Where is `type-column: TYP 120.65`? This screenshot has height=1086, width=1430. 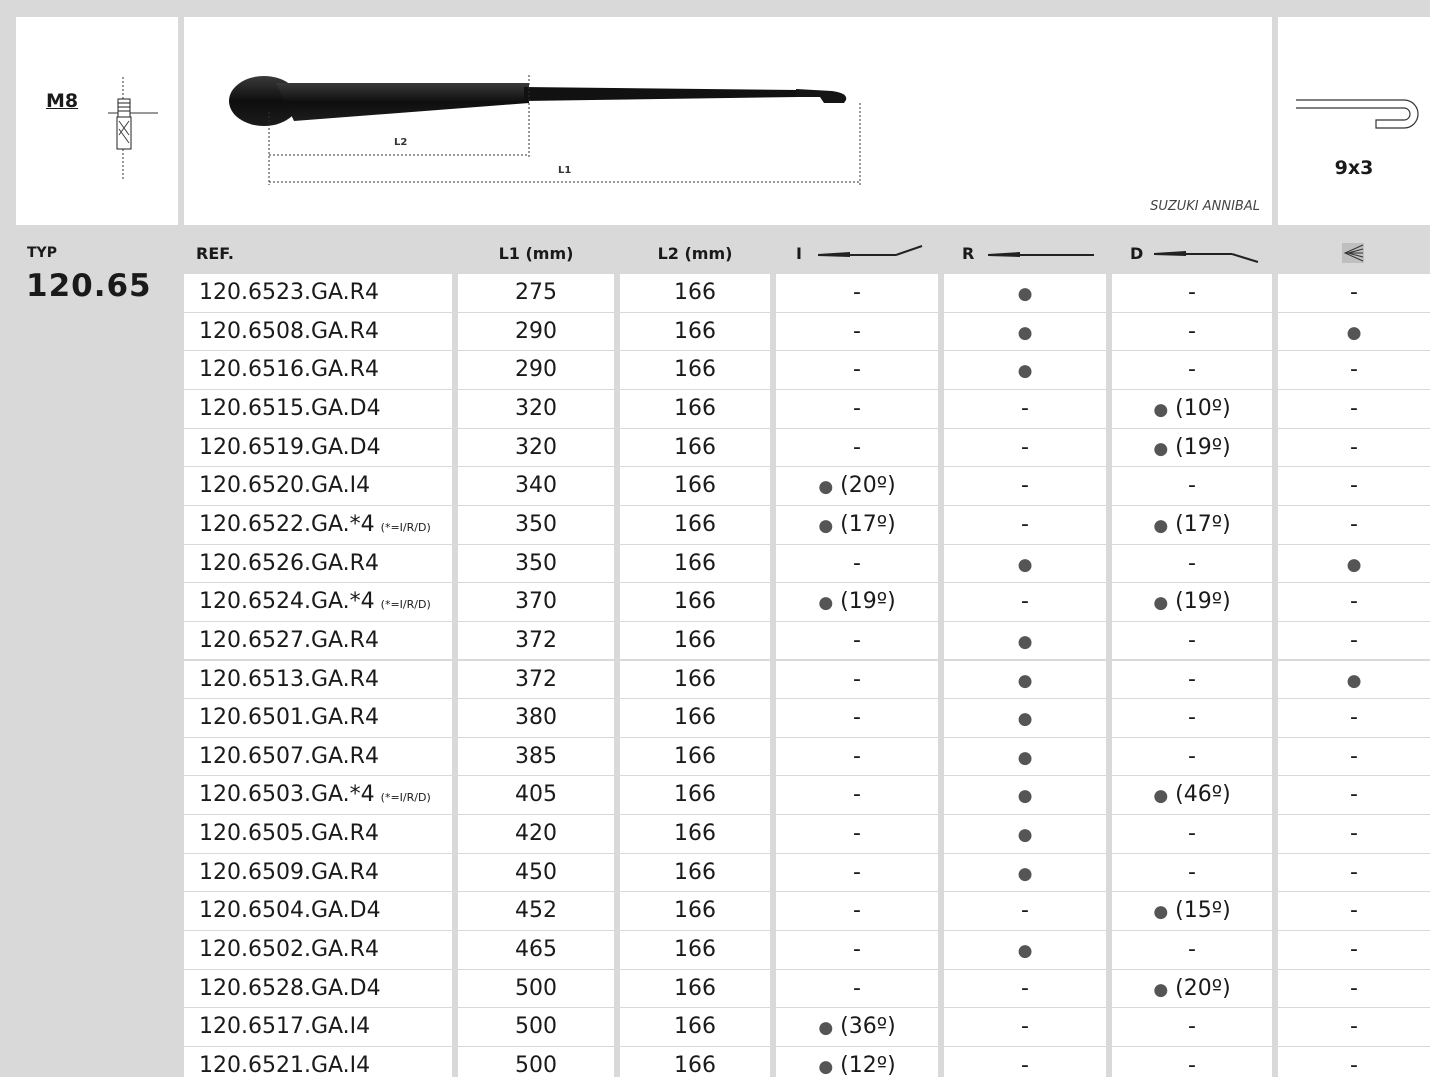 type-column: TYP 120.65 is located at coordinates (97, 654).